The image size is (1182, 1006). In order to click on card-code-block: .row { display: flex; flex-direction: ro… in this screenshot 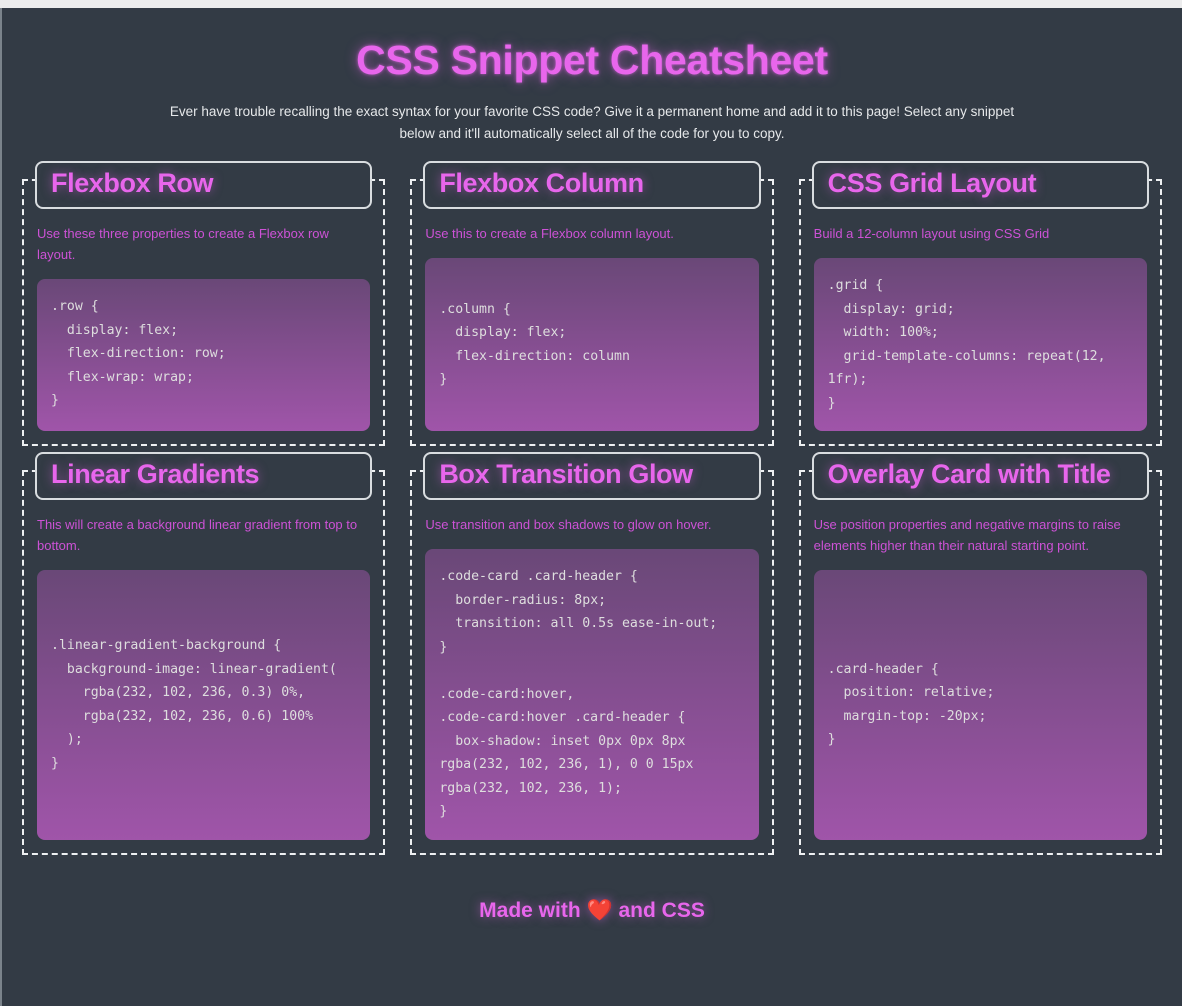, I will do `click(204, 355)`.